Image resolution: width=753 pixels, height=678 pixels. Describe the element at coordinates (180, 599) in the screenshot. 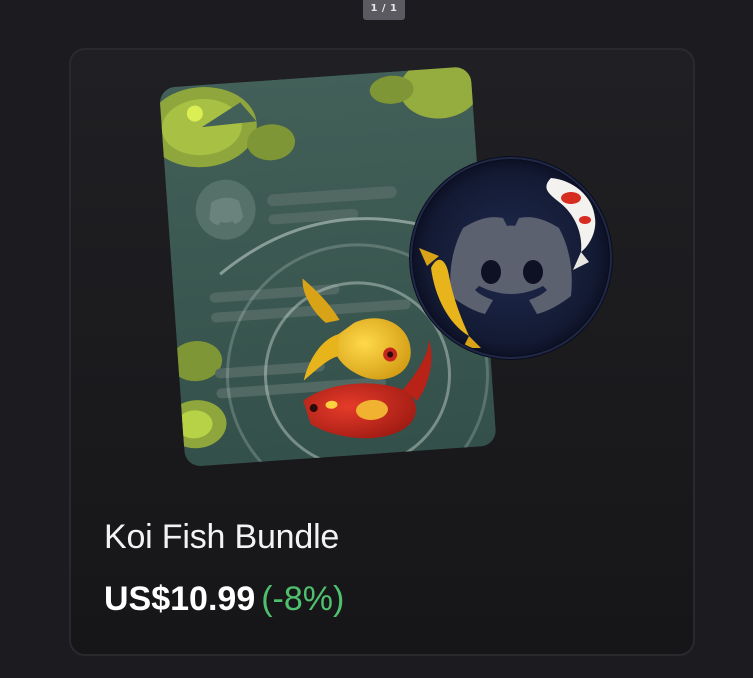

I see `bundle-price: US$10.99` at that location.